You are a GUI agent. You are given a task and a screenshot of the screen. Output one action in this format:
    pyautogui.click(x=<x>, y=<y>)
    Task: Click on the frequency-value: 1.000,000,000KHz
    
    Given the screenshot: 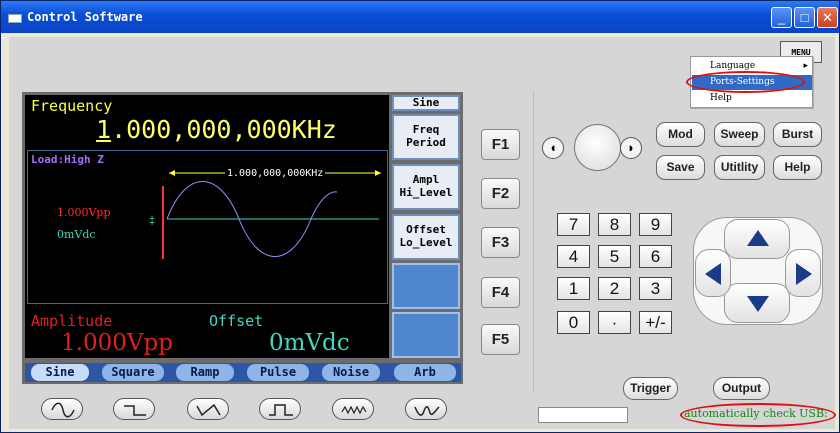 What is the action you would take?
    pyautogui.click(x=216, y=129)
    